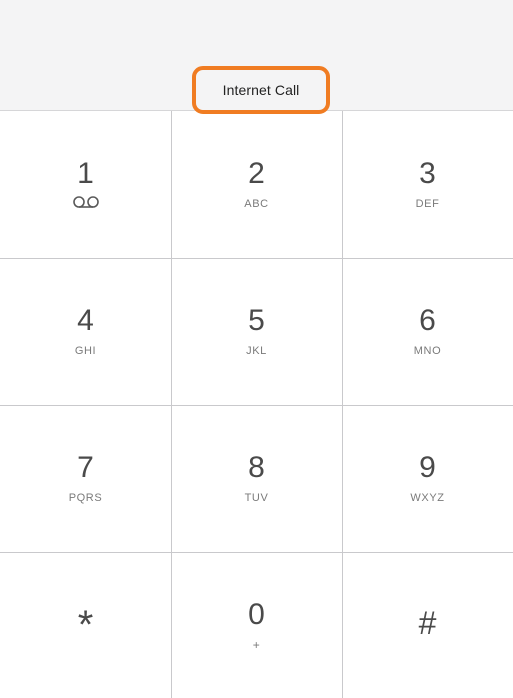  What do you see at coordinates (85, 173) in the screenshot?
I see `key-digit: 1` at bounding box center [85, 173].